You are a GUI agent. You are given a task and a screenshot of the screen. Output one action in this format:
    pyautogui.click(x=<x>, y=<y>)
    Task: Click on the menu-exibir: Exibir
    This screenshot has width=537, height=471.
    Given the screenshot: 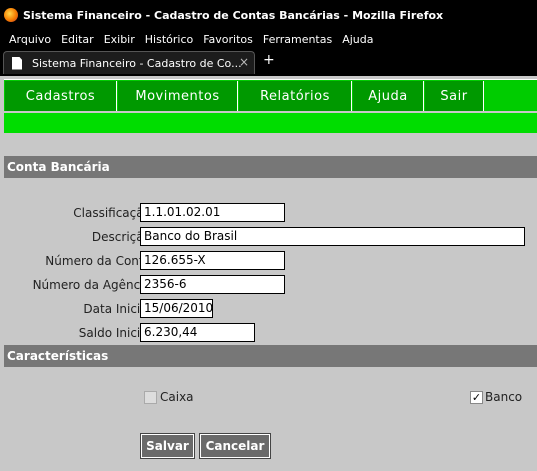 What is the action you would take?
    pyautogui.click(x=119, y=39)
    